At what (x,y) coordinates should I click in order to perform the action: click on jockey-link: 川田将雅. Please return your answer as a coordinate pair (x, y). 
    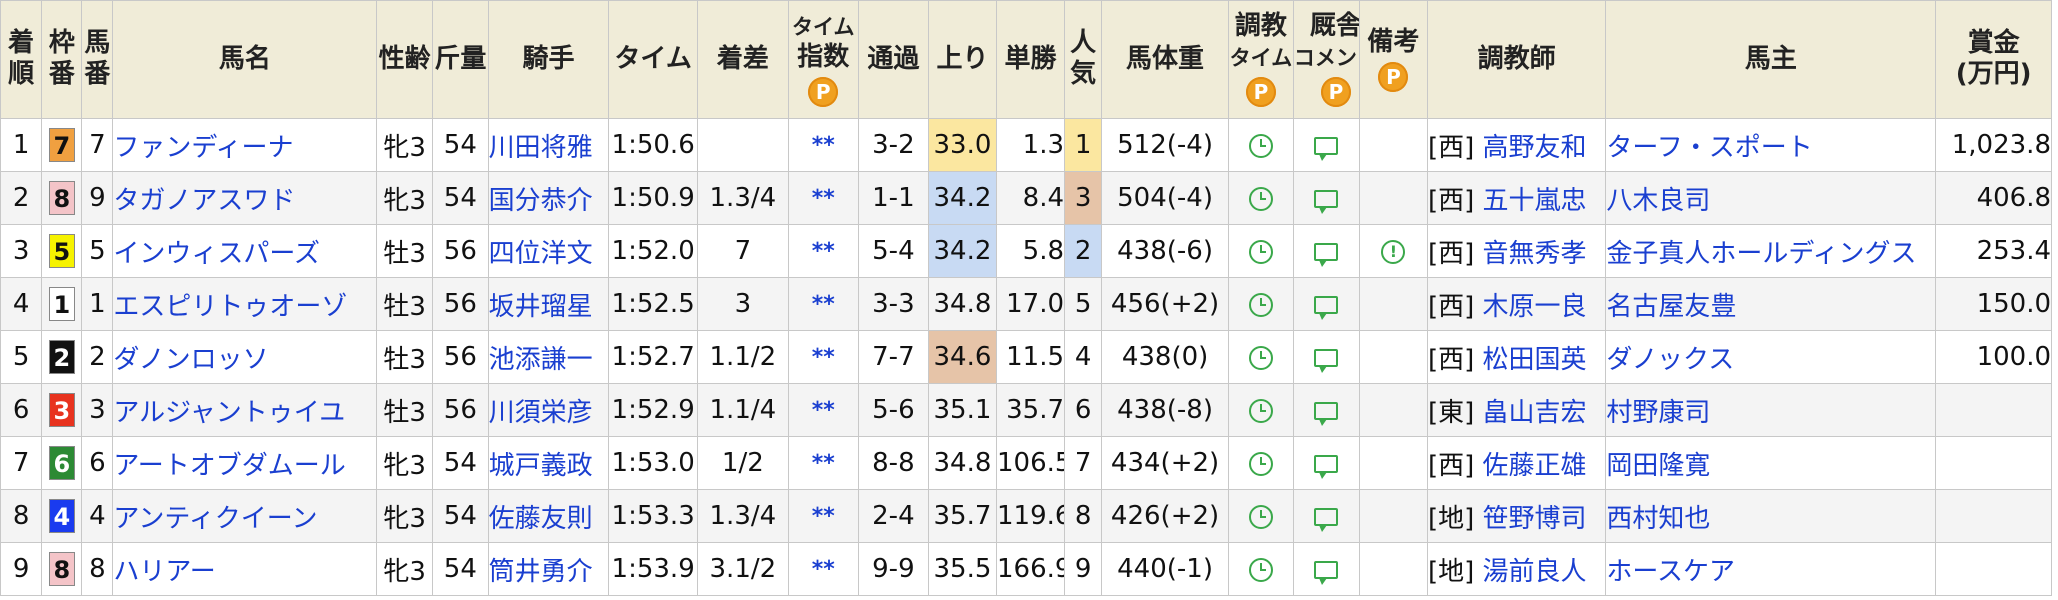
    Looking at the image, I should click on (548, 145).